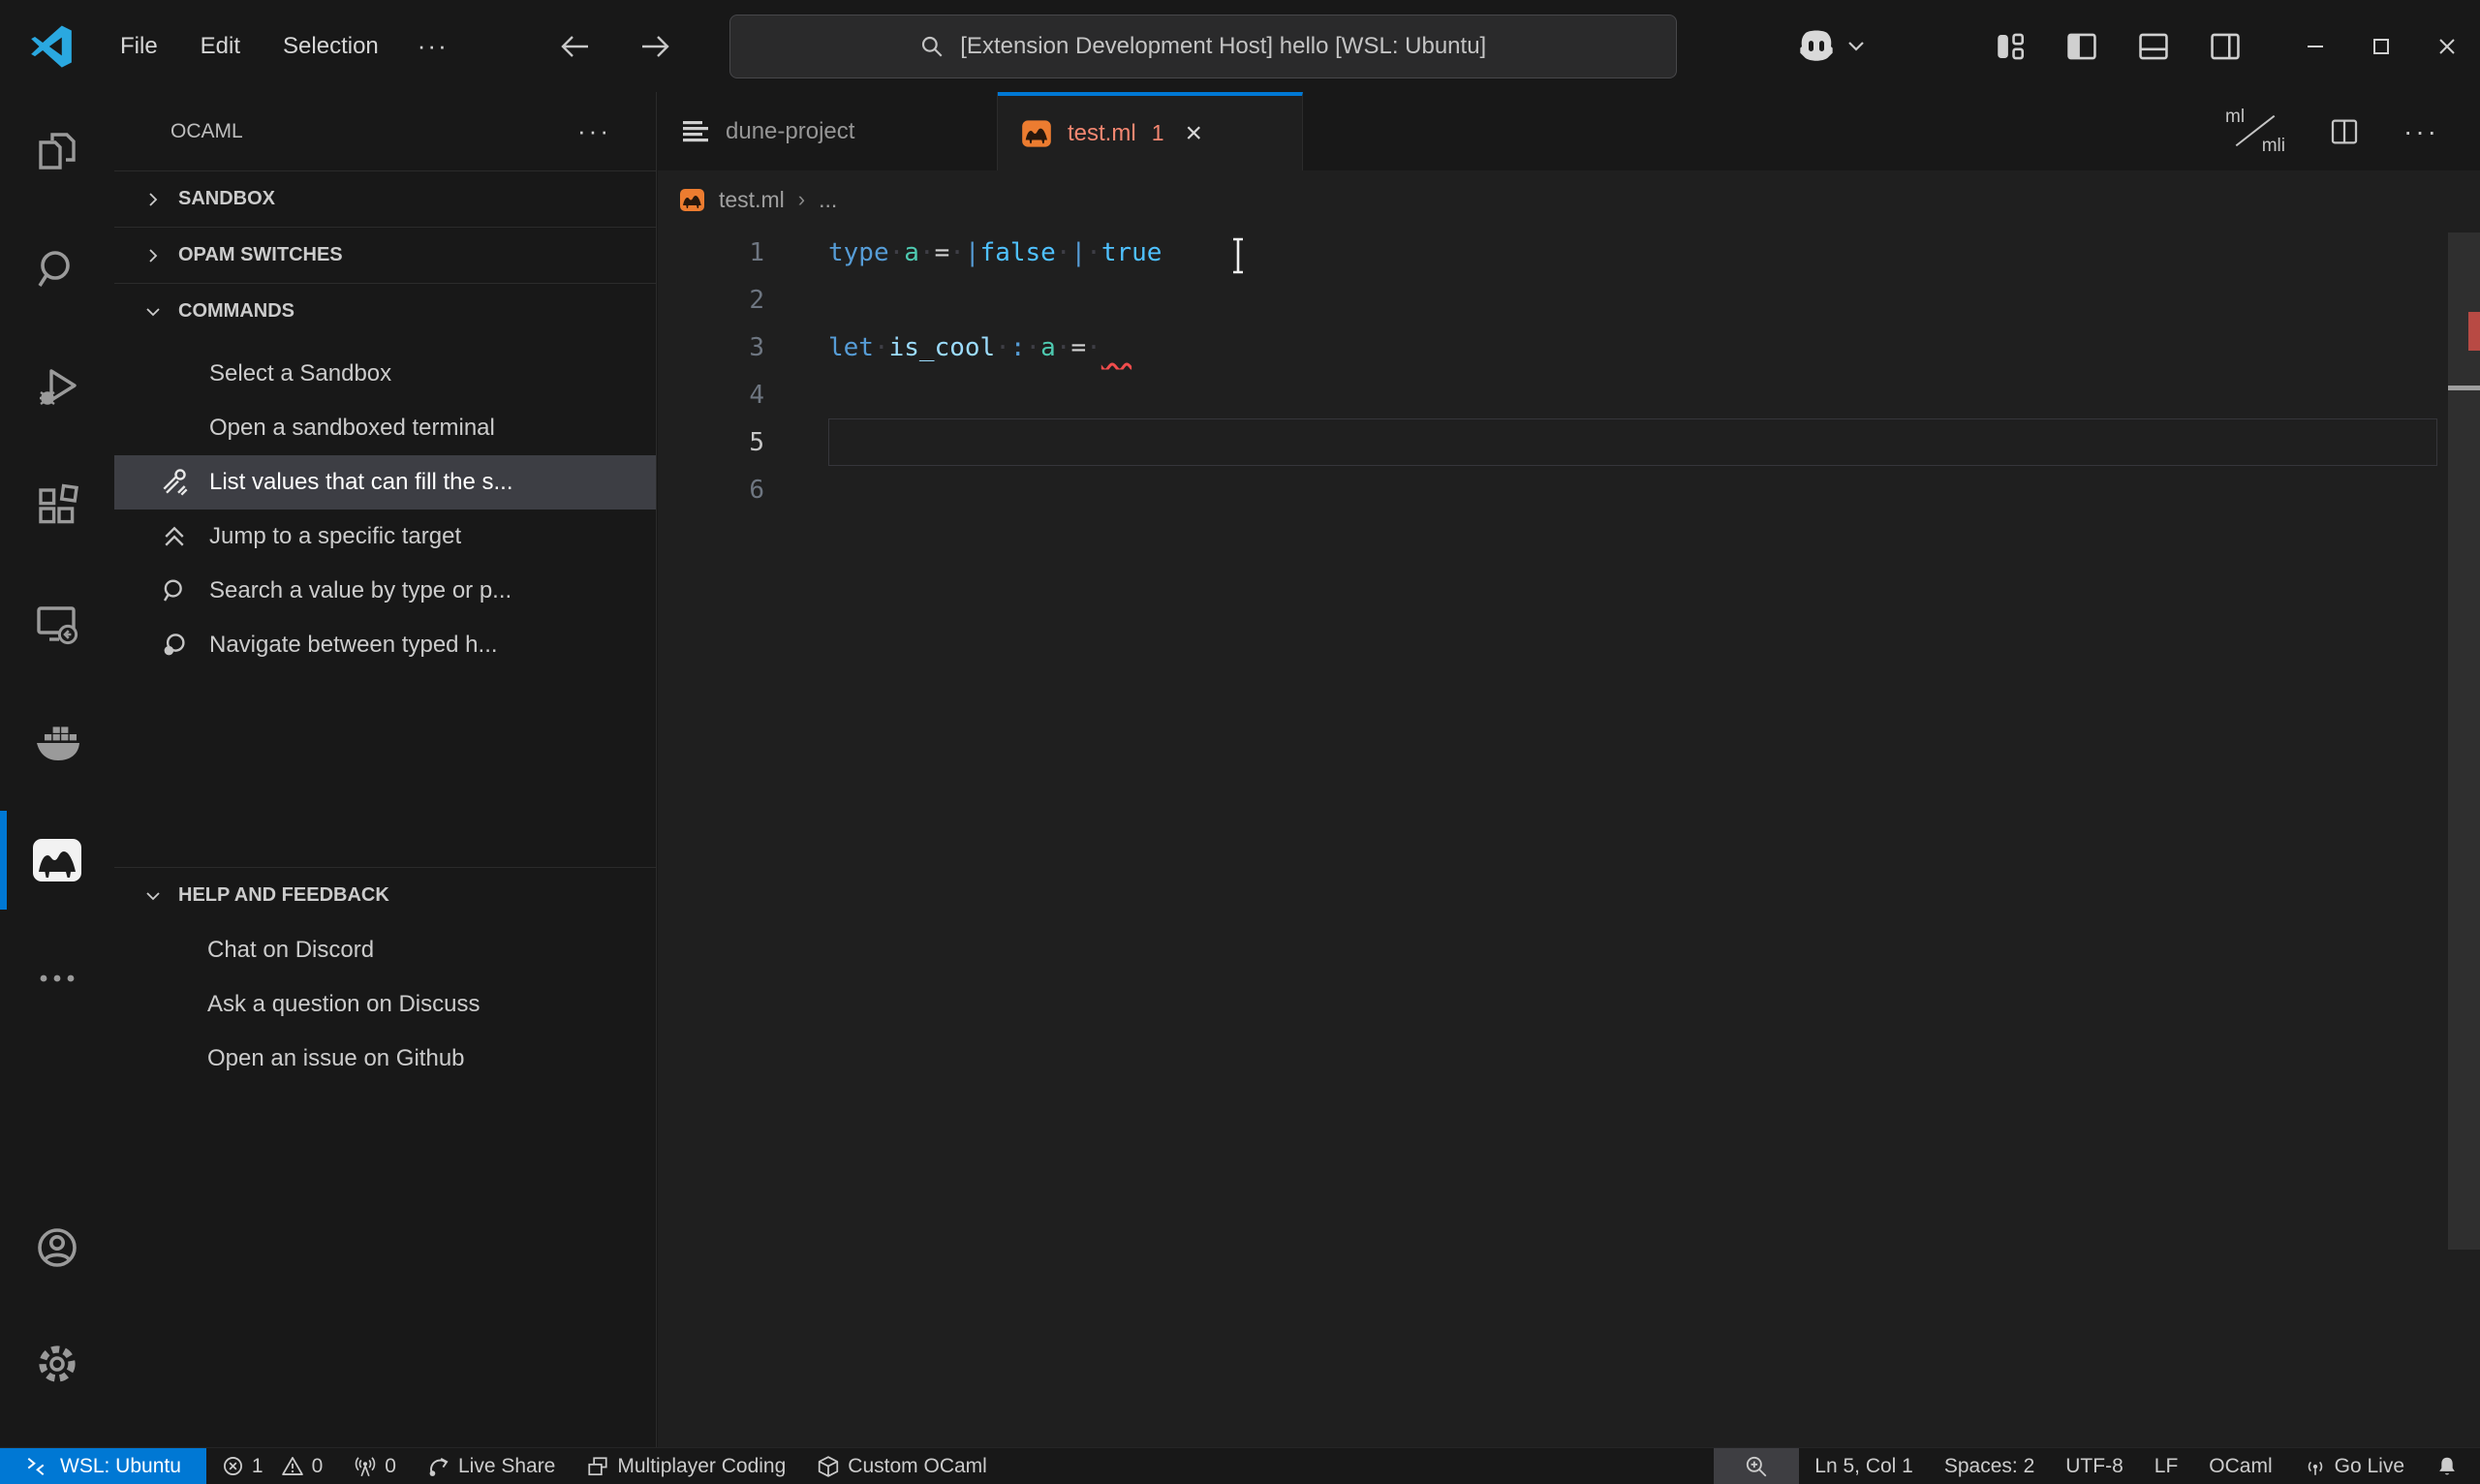 The height and width of the screenshot is (1484, 2480). I want to click on extensions-icon, so click(58, 503).